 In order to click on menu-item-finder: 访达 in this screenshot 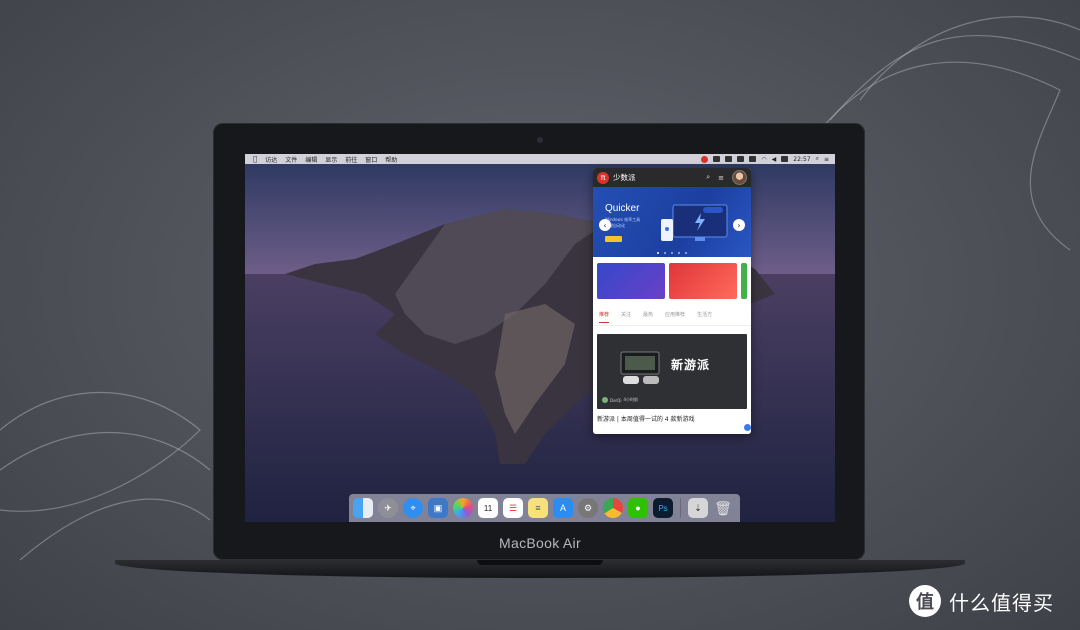, I will do `click(271, 159)`.